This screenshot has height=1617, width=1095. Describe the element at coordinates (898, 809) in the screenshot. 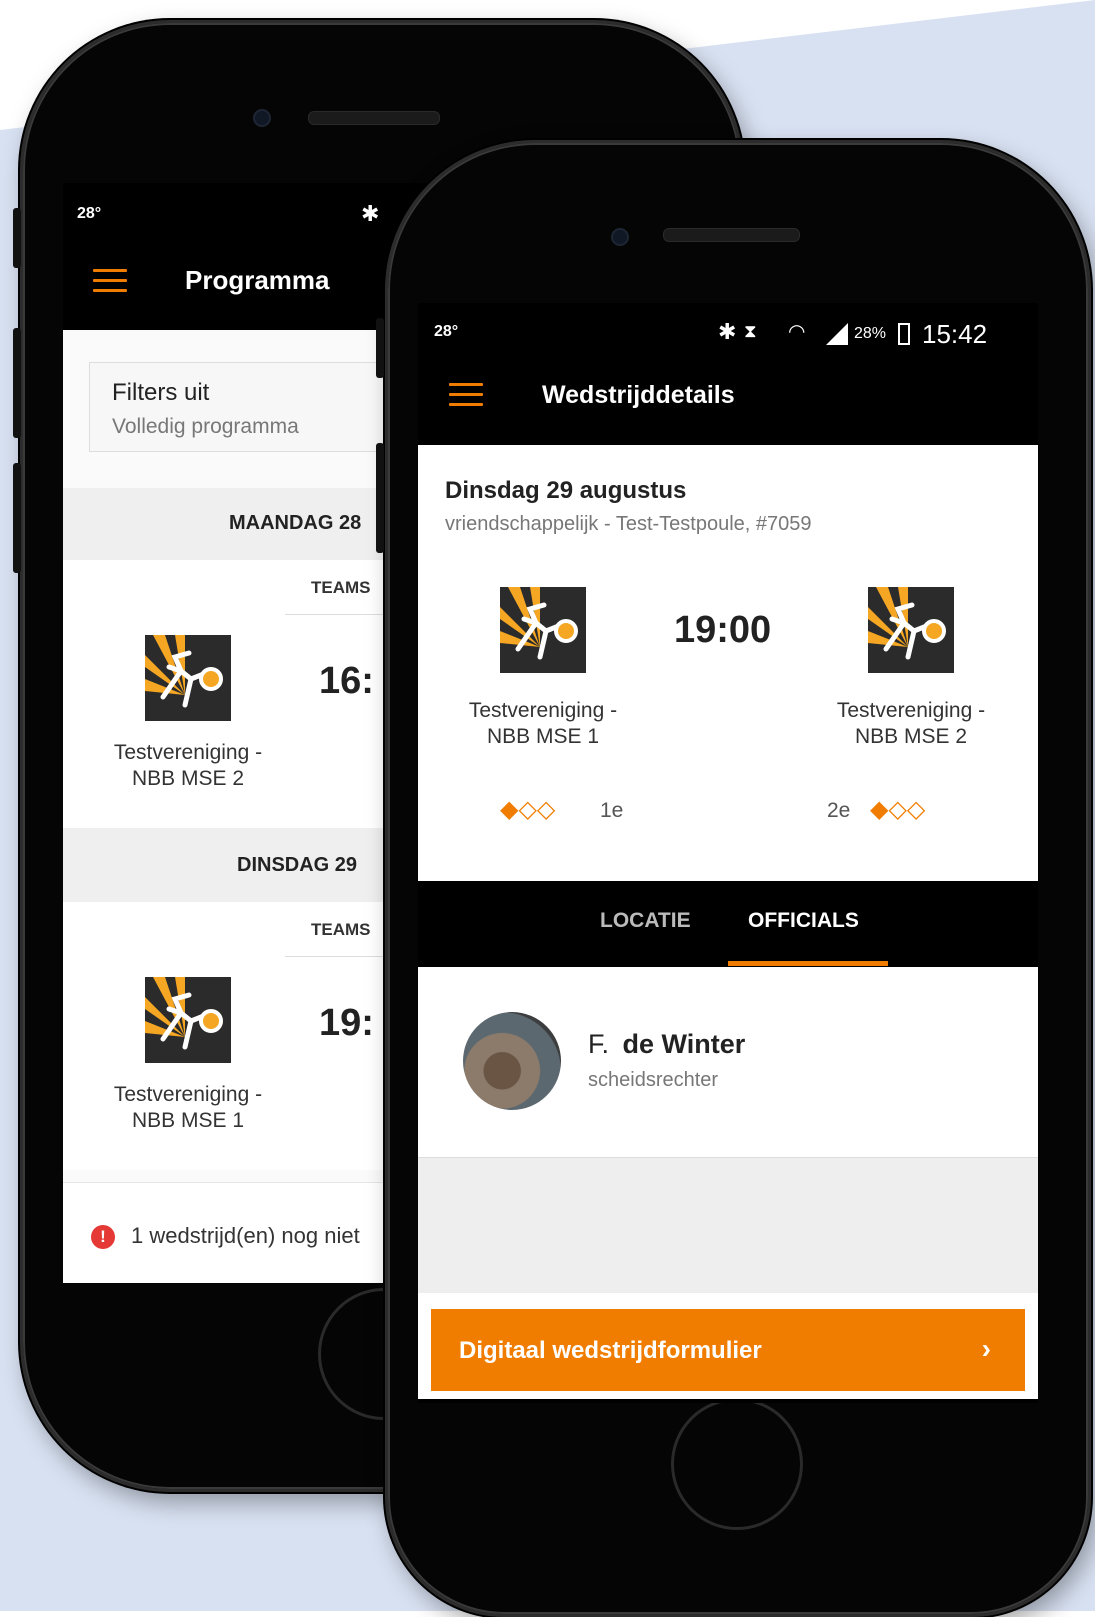

I see `away-rank-diamonds-icon: ◆◇◇` at that location.